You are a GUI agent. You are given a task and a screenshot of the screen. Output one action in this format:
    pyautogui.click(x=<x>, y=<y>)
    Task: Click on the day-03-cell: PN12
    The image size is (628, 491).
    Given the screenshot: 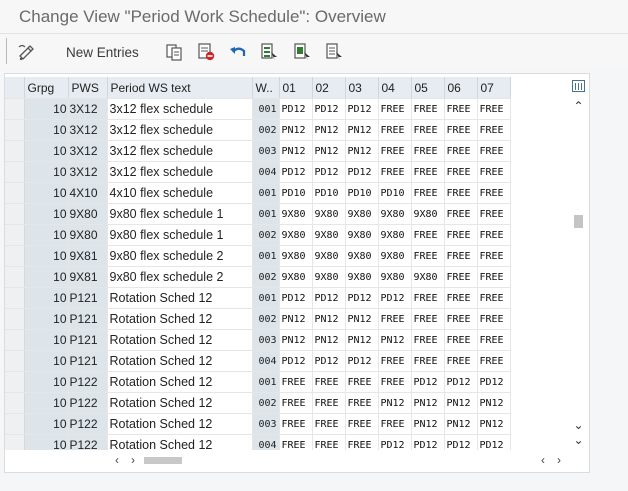 What is the action you would take?
    pyautogui.click(x=362, y=319)
    